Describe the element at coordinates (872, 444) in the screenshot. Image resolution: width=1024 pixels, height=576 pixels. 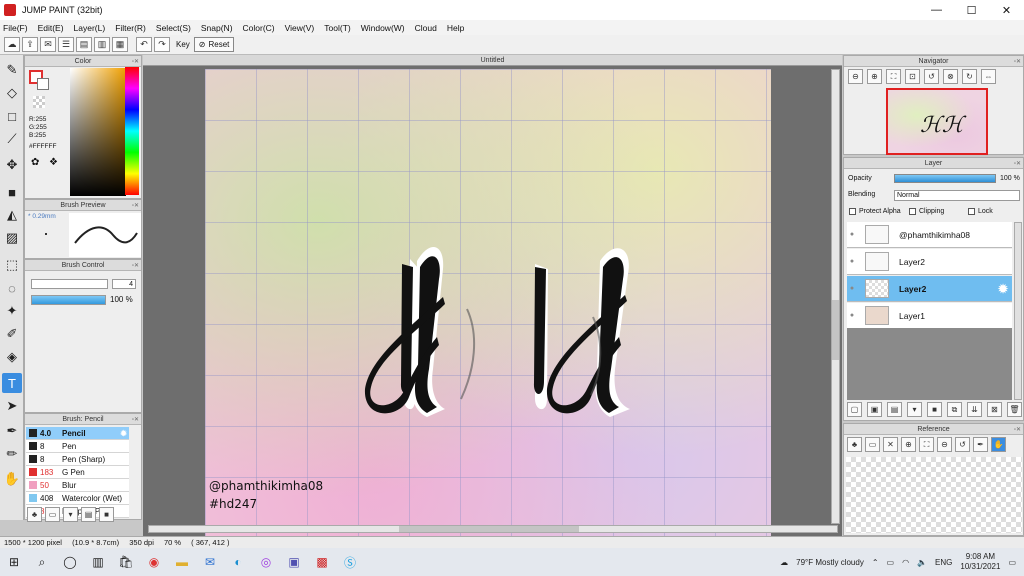
I see `ref-open-icon: ▭` at that location.